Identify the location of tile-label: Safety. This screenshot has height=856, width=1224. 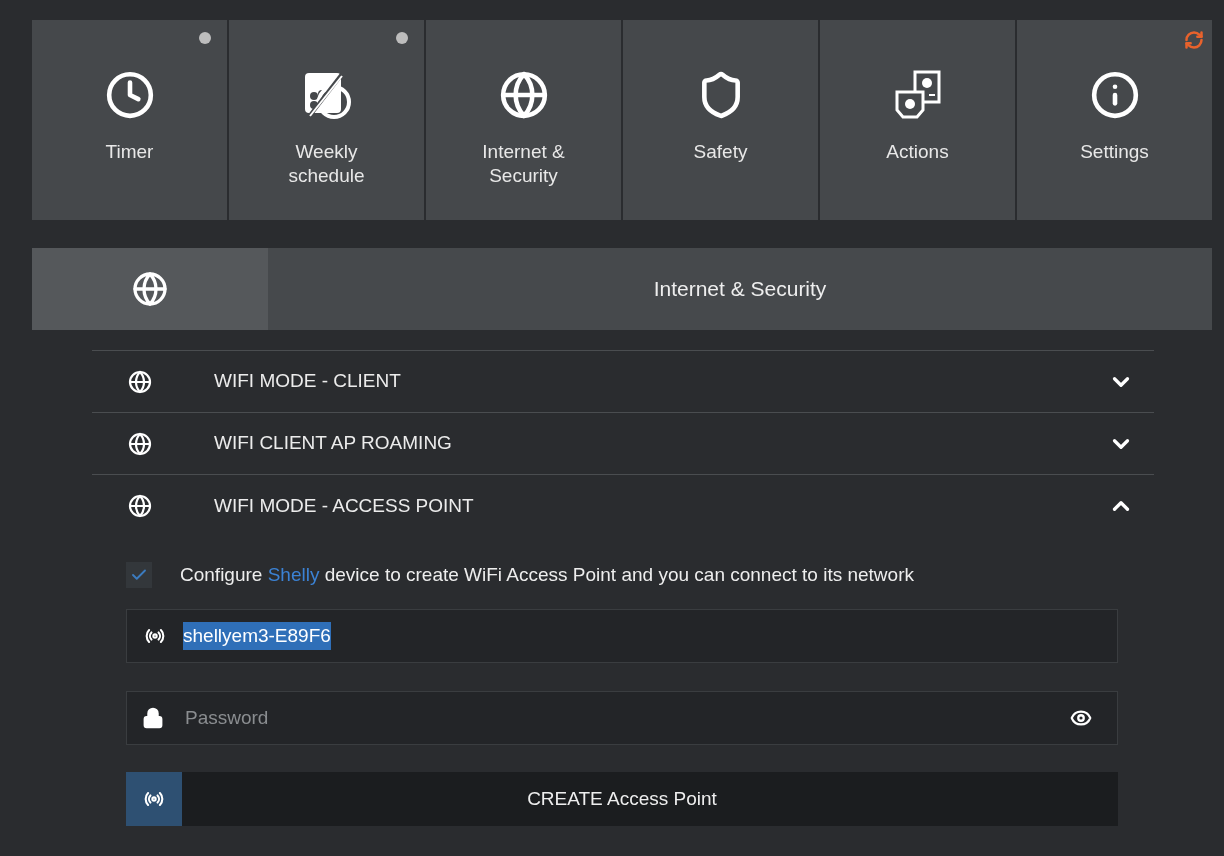
(720, 152).